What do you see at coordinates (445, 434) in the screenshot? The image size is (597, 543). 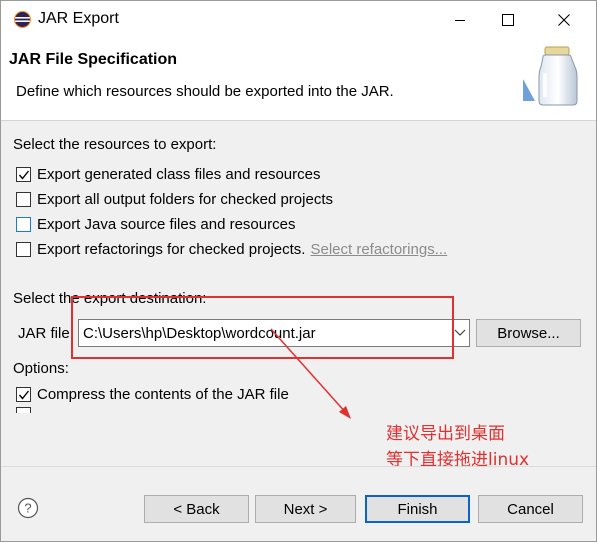 I see `annotation-line-1: 建议导出到桌面` at bounding box center [445, 434].